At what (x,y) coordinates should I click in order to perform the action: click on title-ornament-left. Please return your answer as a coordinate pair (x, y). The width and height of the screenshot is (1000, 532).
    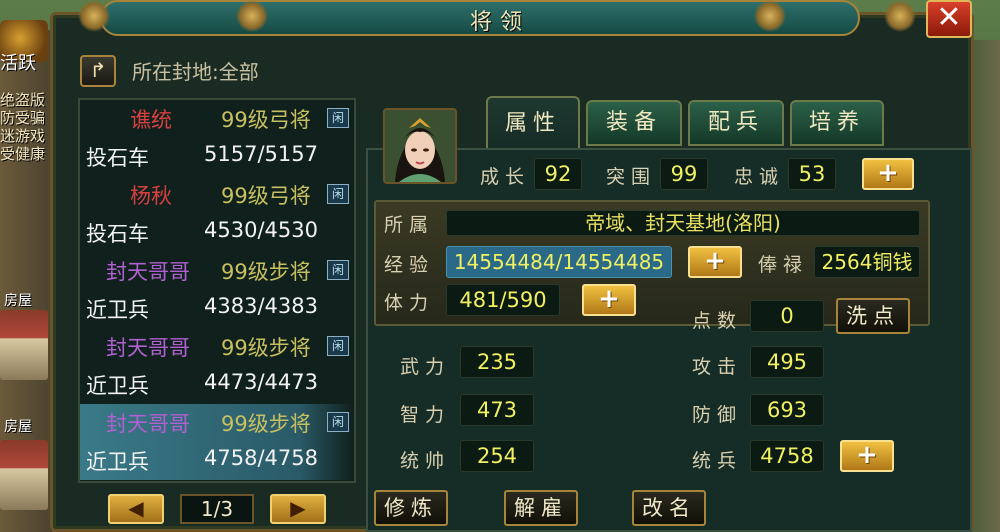
    Looking at the image, I should click on (94, 16).